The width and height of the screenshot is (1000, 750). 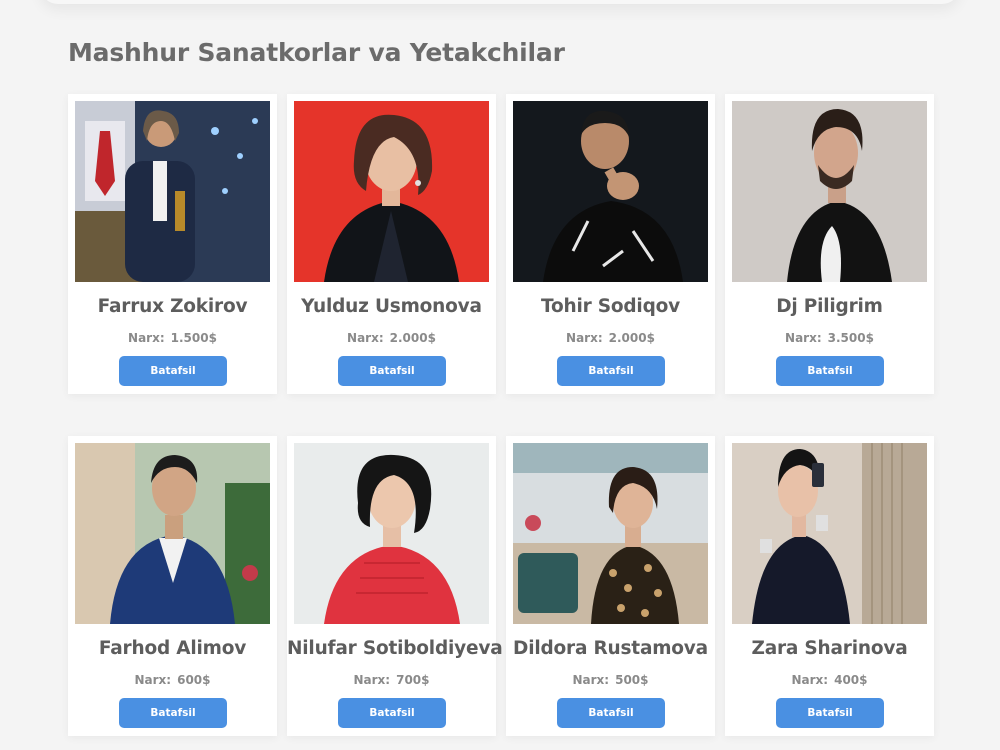 I want to click on artist-name: Dildora Rustamova, so click(x=610, y=648).